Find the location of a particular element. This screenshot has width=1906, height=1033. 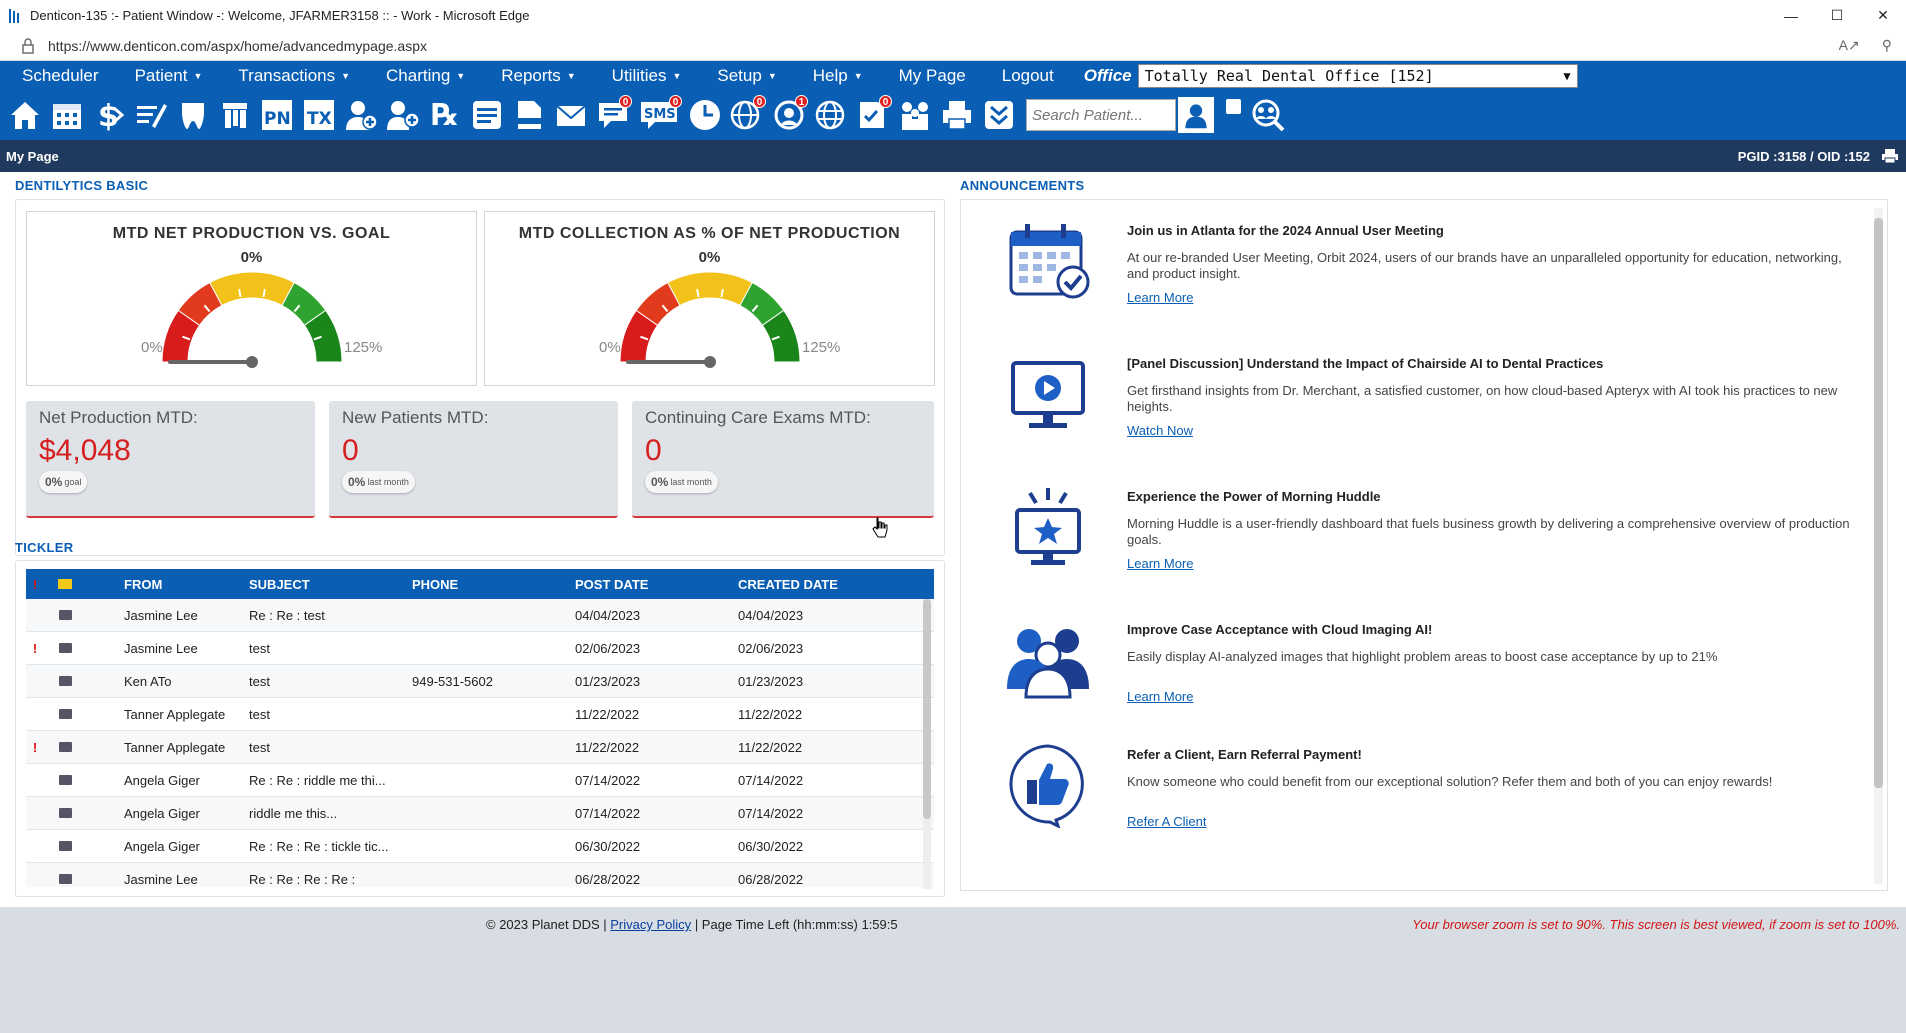

cell-phone: 949-531-5602 is located at coordinates (452, 681).